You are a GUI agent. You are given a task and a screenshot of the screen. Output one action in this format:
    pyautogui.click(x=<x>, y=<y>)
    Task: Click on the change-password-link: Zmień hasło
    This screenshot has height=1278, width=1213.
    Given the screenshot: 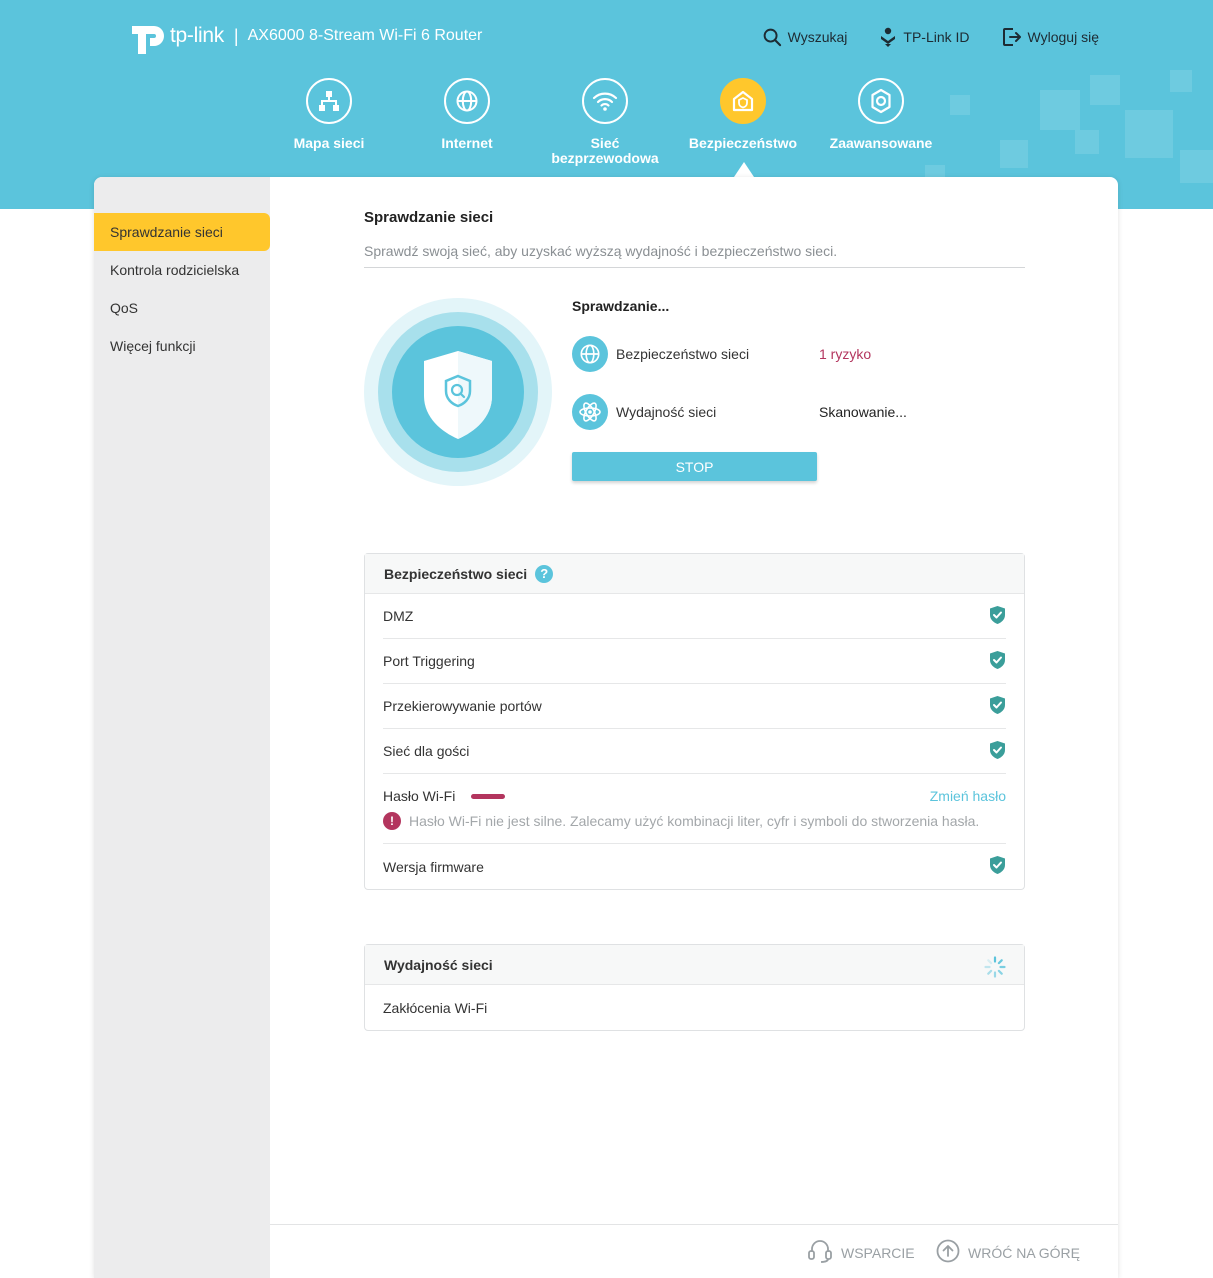 What is the action you would take?
    pyautogui.click(x=968, y=796)
    